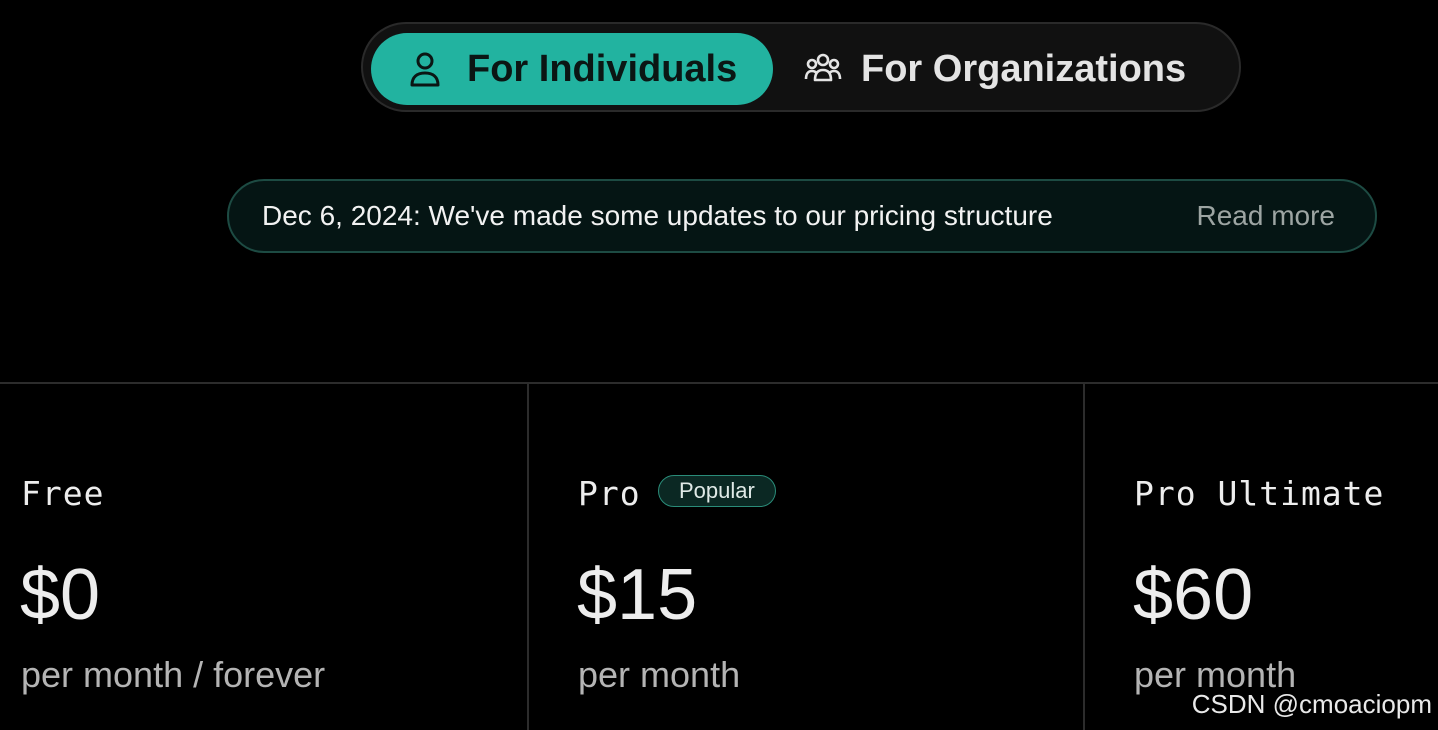  I want to click on tab-for-individuals: For Individuals, so click(572, 69).